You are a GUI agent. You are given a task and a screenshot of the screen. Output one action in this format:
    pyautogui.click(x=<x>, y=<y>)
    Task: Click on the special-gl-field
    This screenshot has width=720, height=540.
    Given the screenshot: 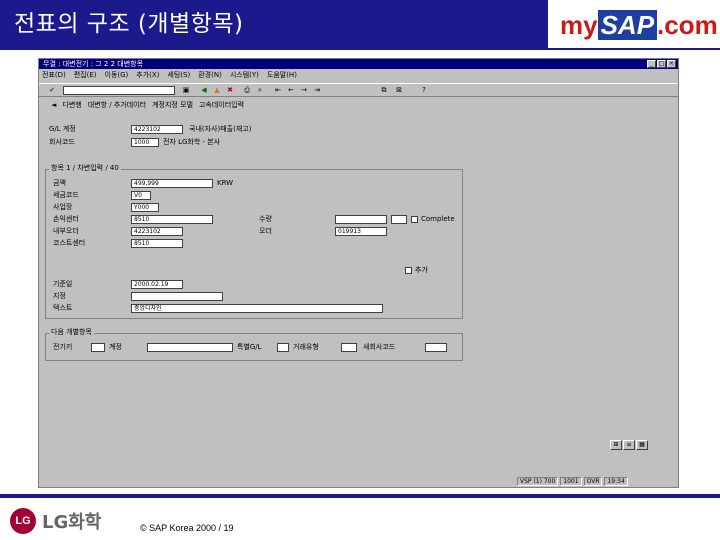 What is the action you would take?
    pyautogui.click(x=283, y=347)
    